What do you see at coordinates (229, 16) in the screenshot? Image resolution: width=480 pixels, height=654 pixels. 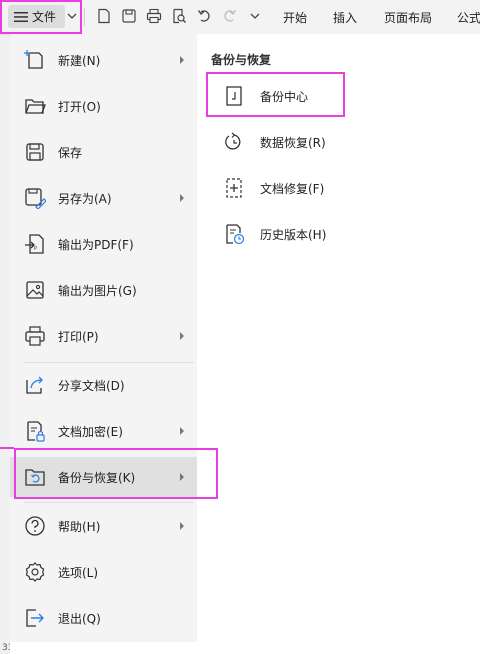 I see `redo-icon` at bounding box center [229, 16].